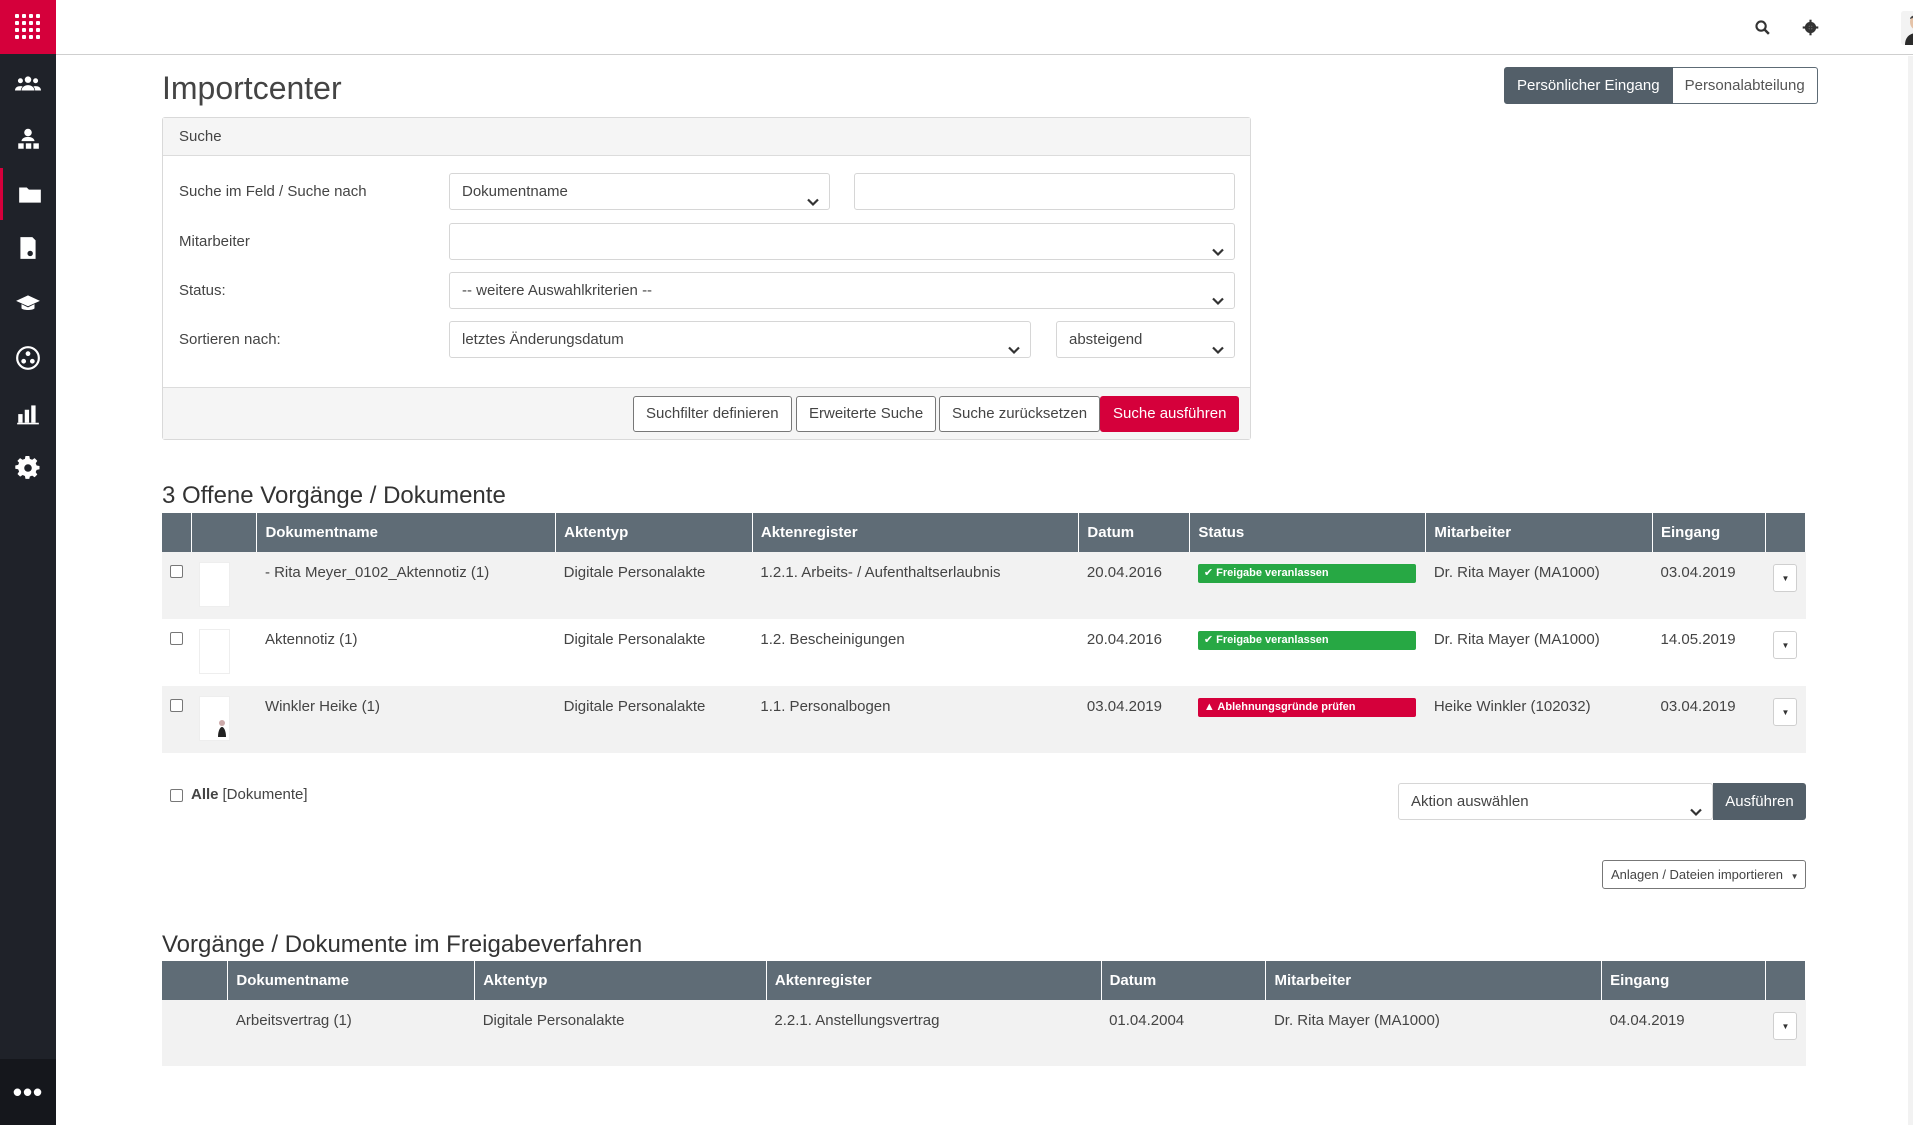 This screenshot has width=1913, height=1125. What do you see at coordinates (1704, 874) in the screenshot?
I see `import-files-button: Anlagen / Dateien importieren ▼` at bounding box center [1704, 874].